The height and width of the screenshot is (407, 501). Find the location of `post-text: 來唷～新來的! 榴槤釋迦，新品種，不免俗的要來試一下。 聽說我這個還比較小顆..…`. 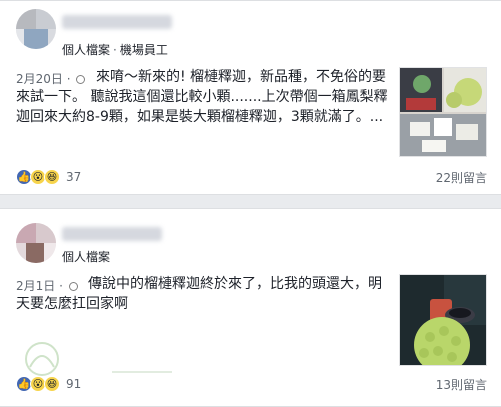

post-text: 來唷～新來的! 榴槤釋迦，新品種，不免俗的要來試一下。 聽說我這個還比較小顆..… is located at coordinates (202, 97).